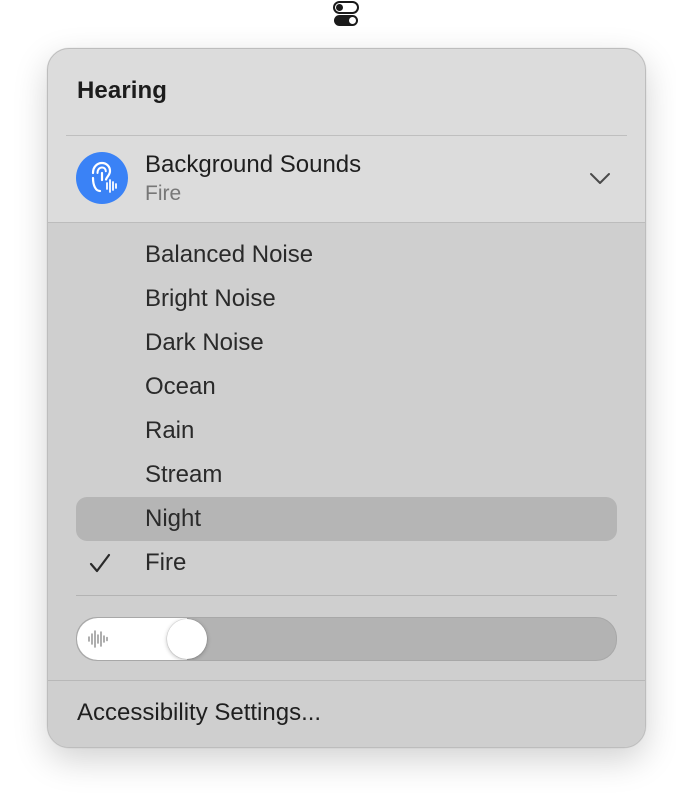  What do you see at coordinates (99, 639) in the screenshot?
I see `soundwave-icon` at bounding box center [99, 639].